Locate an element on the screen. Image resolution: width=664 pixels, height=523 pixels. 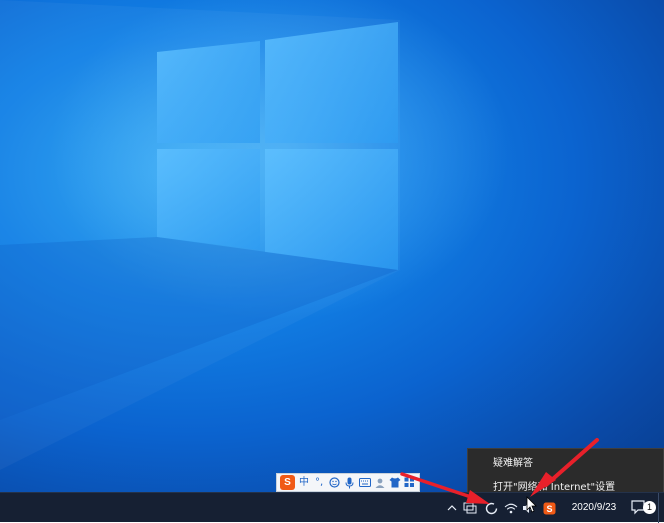
chevron-up-icon is located at coordinates (452, 508).